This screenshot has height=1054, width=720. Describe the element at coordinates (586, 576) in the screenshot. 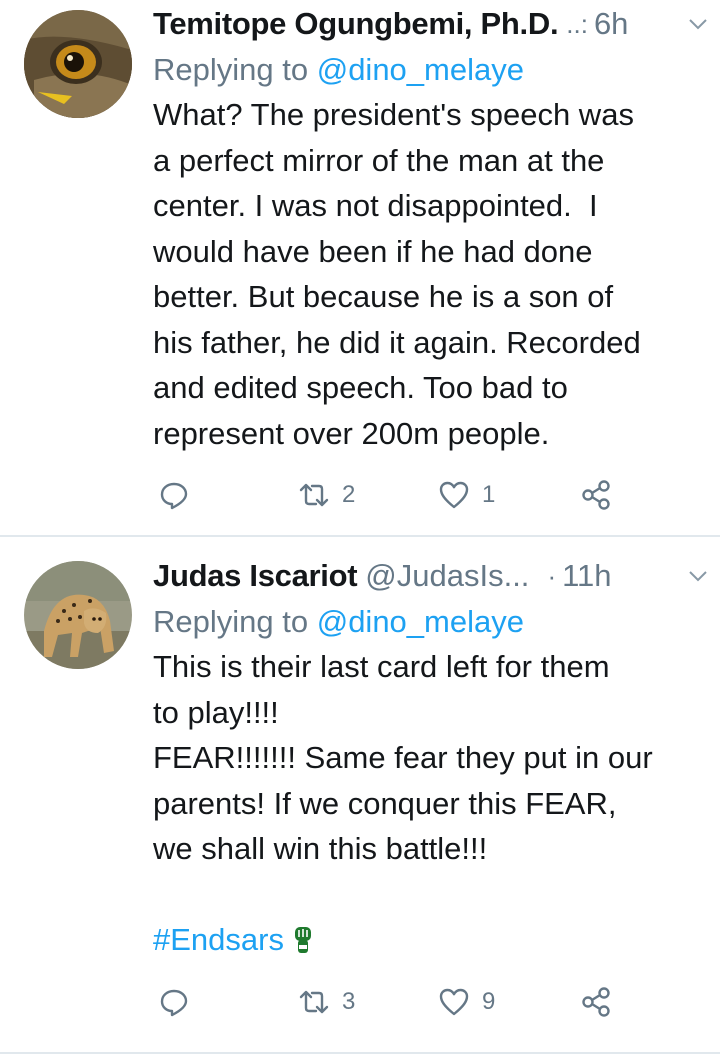

I see `timestamp: 11h` at that location.